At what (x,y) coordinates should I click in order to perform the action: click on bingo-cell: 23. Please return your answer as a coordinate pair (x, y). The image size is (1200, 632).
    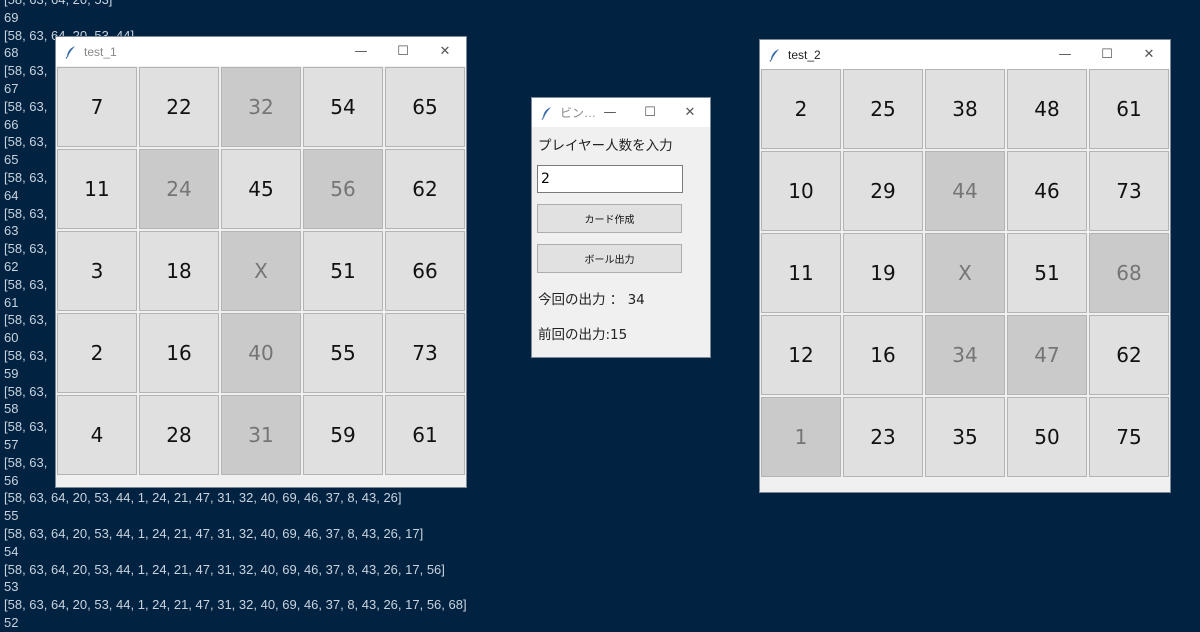
    Looking at the image, I should click on (883, 437).